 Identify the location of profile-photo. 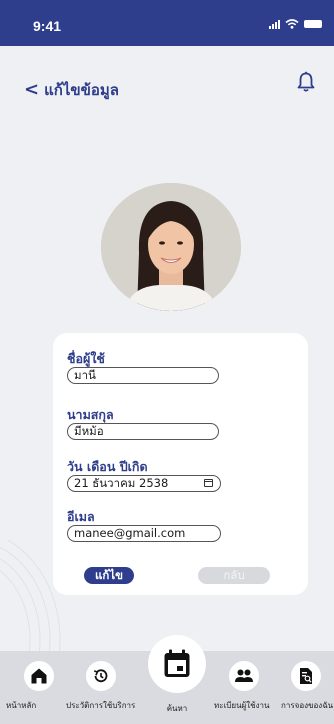
(171, 247).